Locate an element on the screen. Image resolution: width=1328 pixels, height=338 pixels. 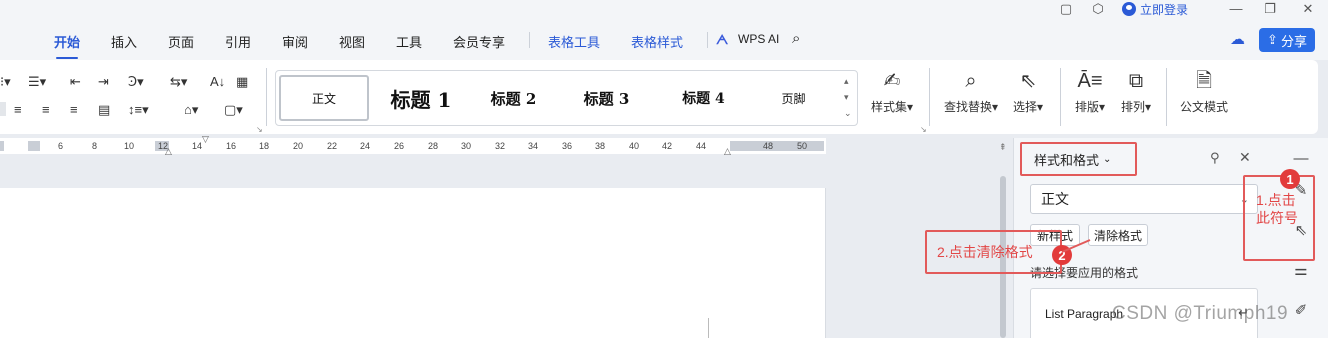
official-mode-button: 🗎 公文模式 is located at coordinates (1204, 91).